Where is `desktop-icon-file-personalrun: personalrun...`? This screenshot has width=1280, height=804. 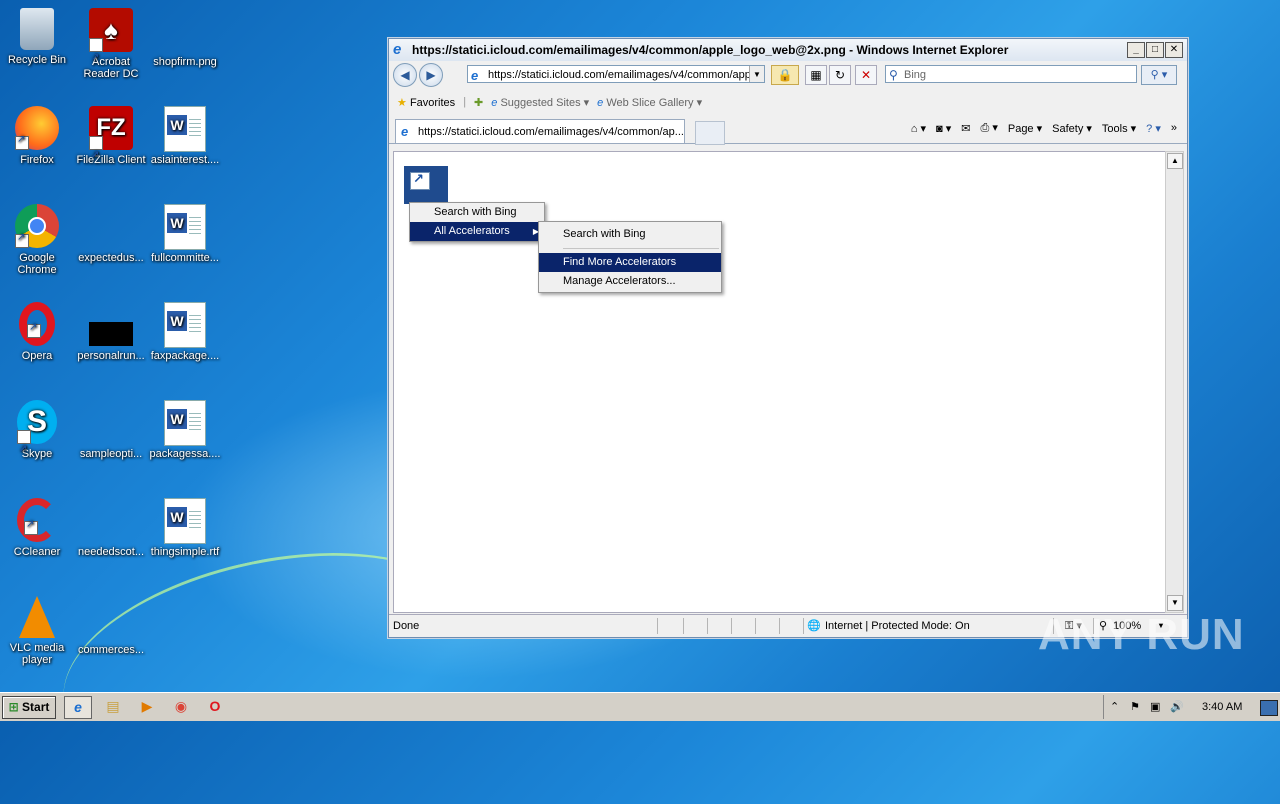
desktop-icon-file-personalrun: personalrun... is located at coordinates (111, 332).